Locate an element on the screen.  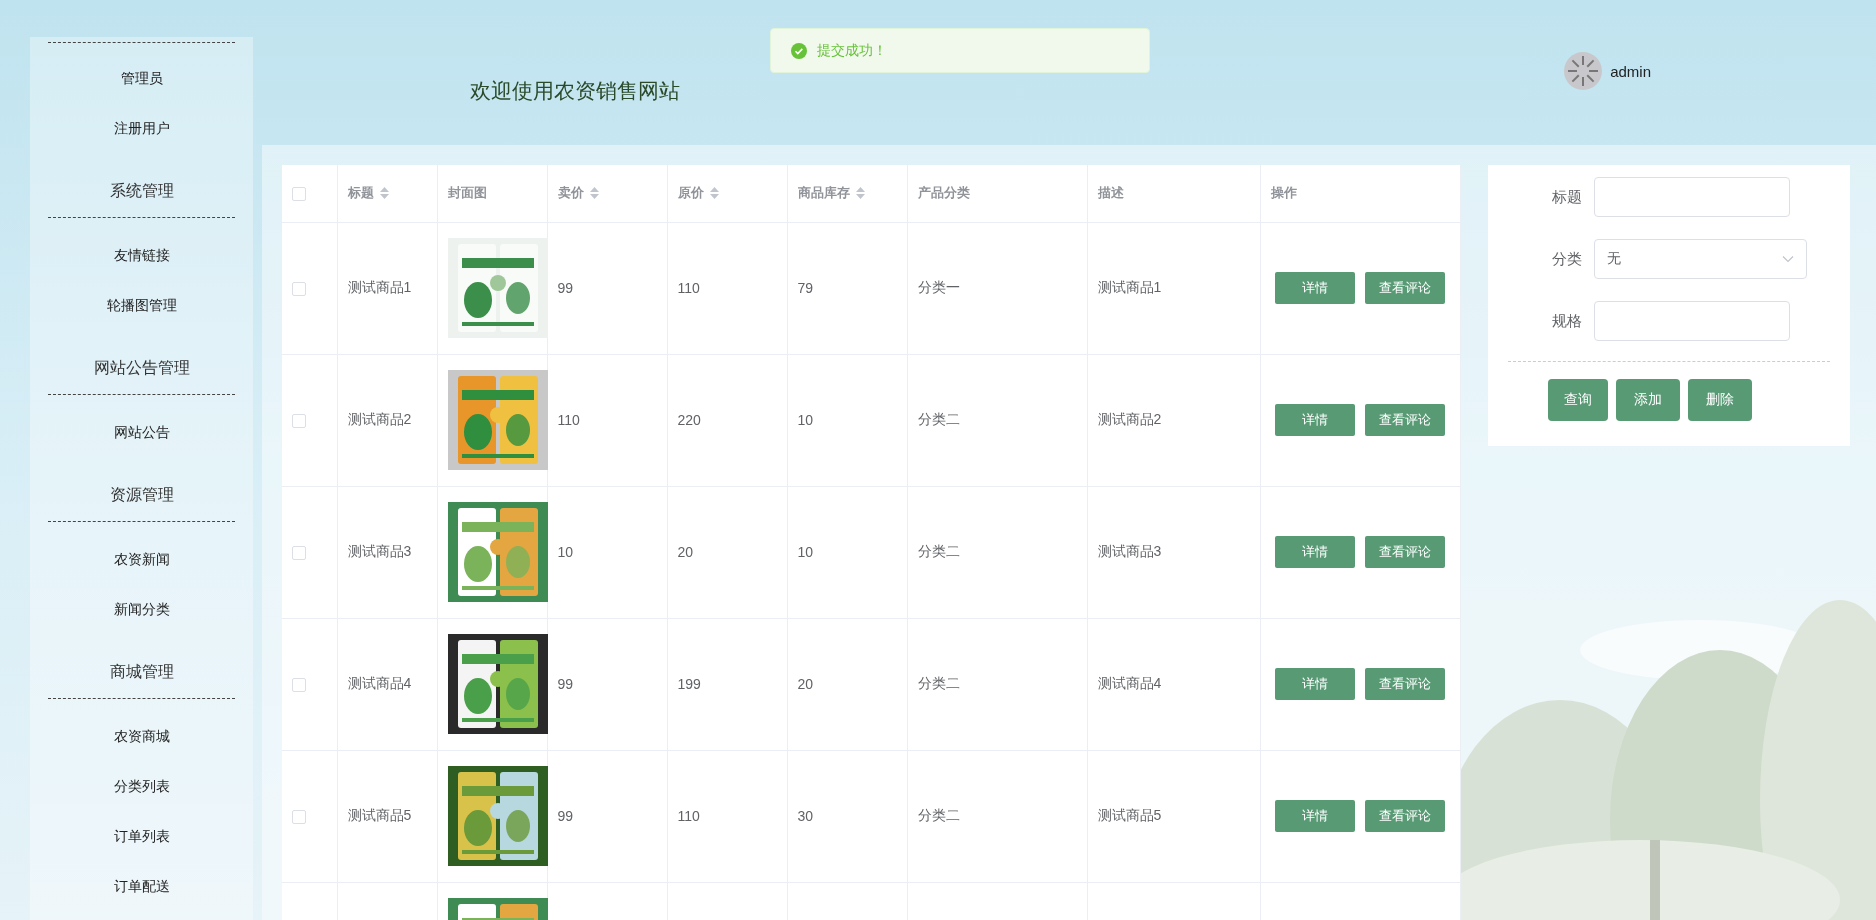
column-header: 封面图 is located at coordinates (467, 193).